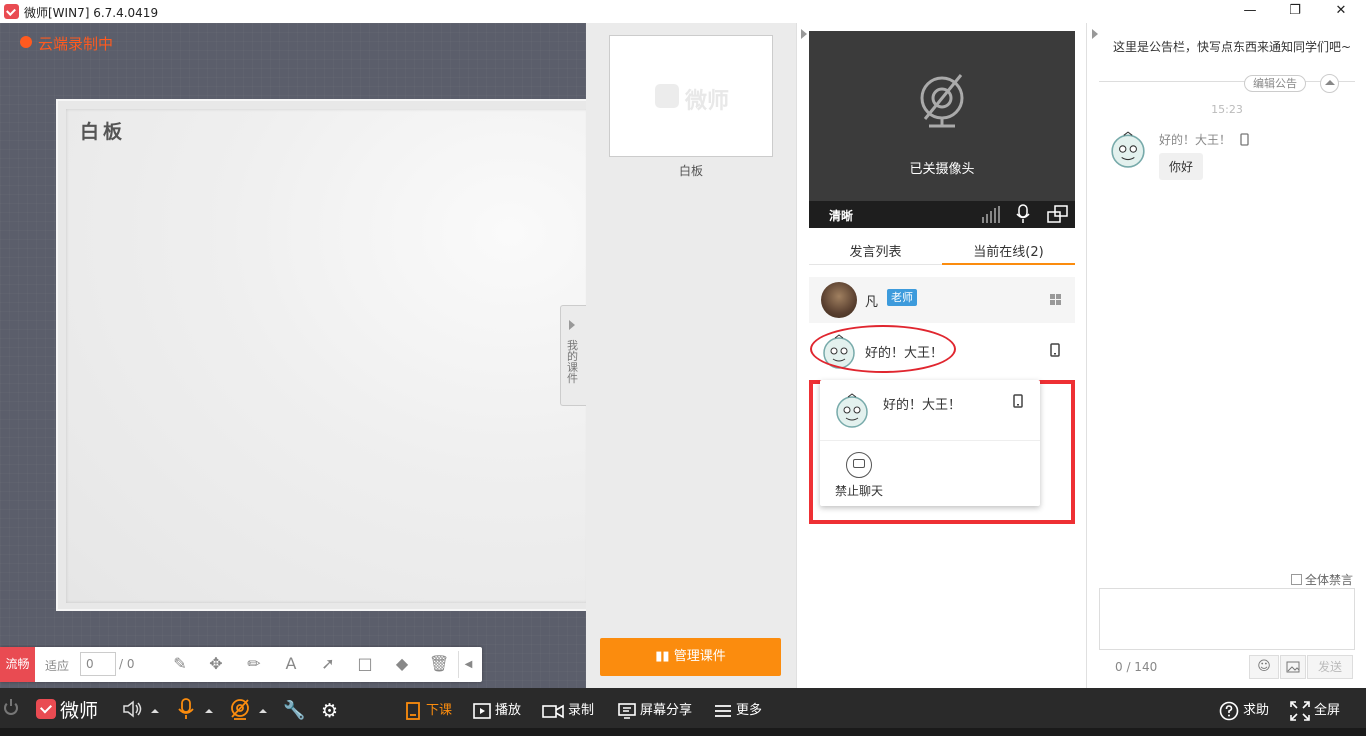 This screenshot has height=736, width=1366. I want to click on microphone-toolbar-icon, so click(186, 709).